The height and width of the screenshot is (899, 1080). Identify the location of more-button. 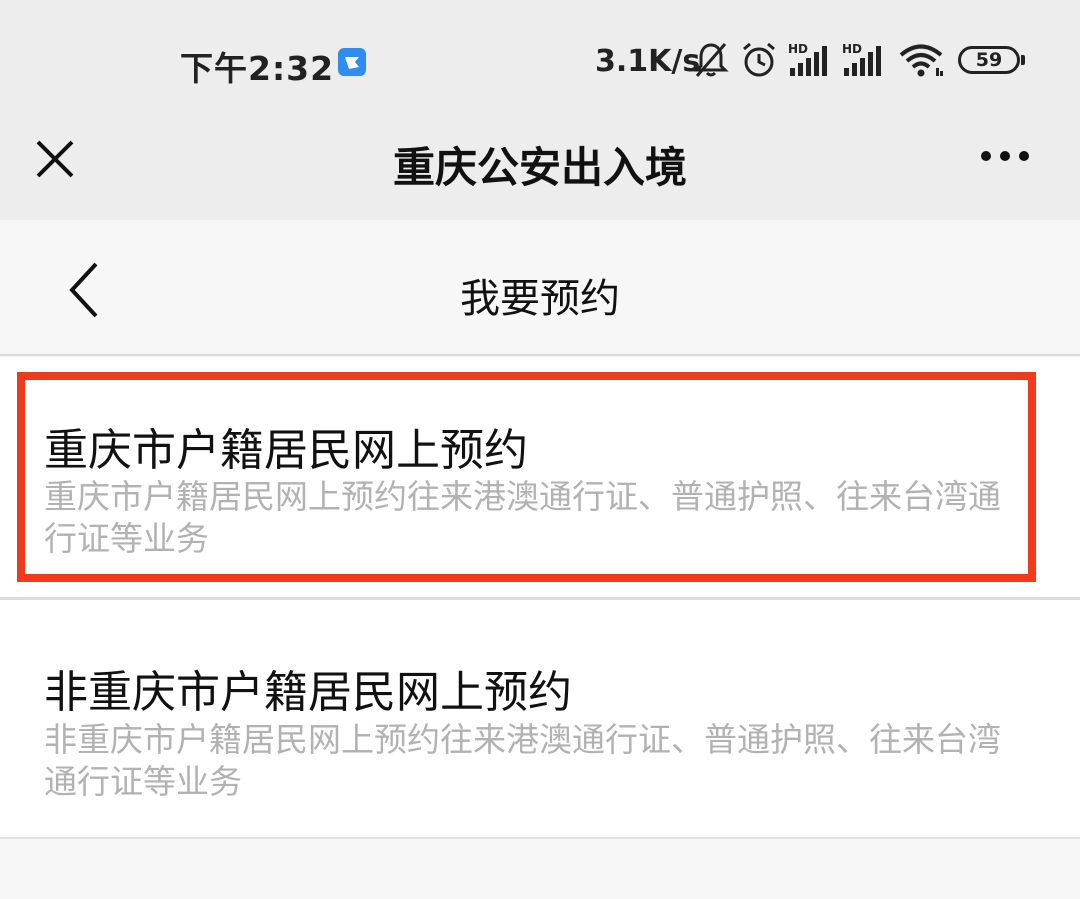
(1005, 159).